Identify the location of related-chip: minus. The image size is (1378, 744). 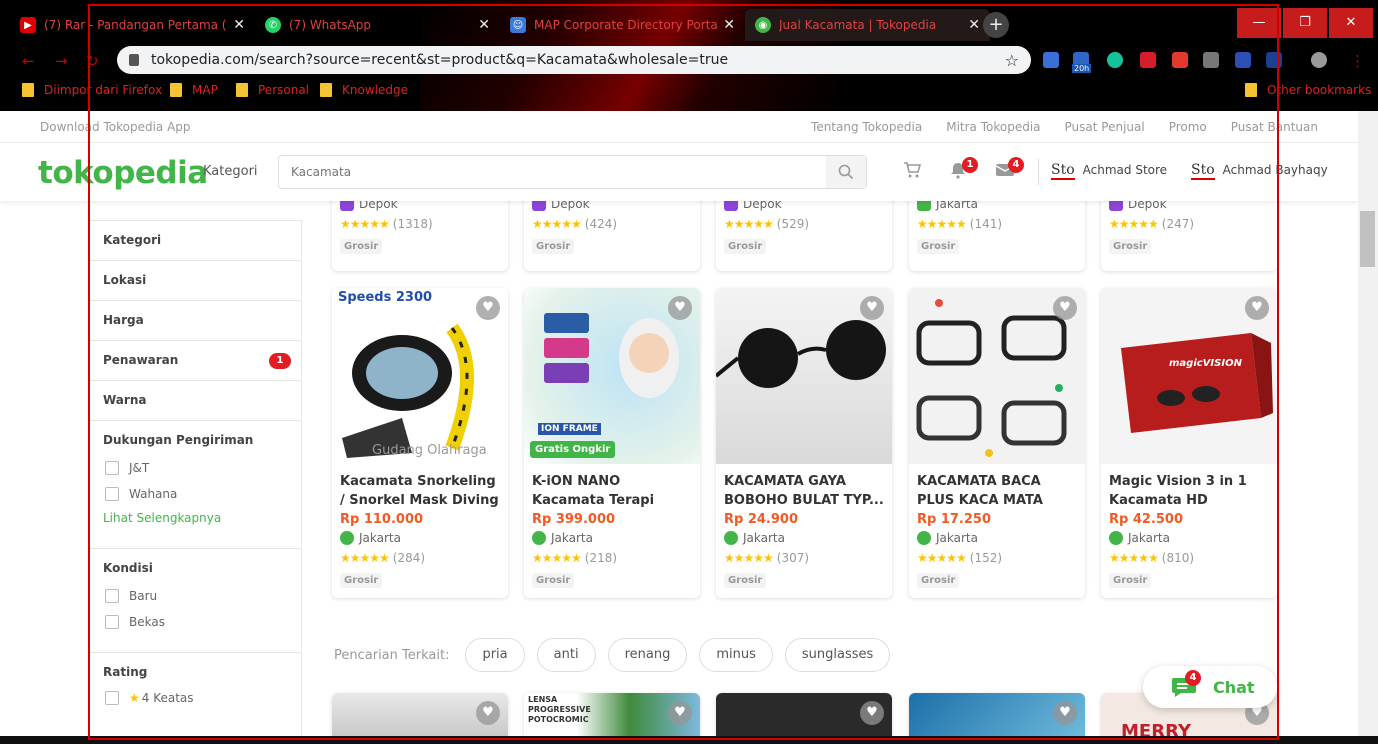
(736, 655).